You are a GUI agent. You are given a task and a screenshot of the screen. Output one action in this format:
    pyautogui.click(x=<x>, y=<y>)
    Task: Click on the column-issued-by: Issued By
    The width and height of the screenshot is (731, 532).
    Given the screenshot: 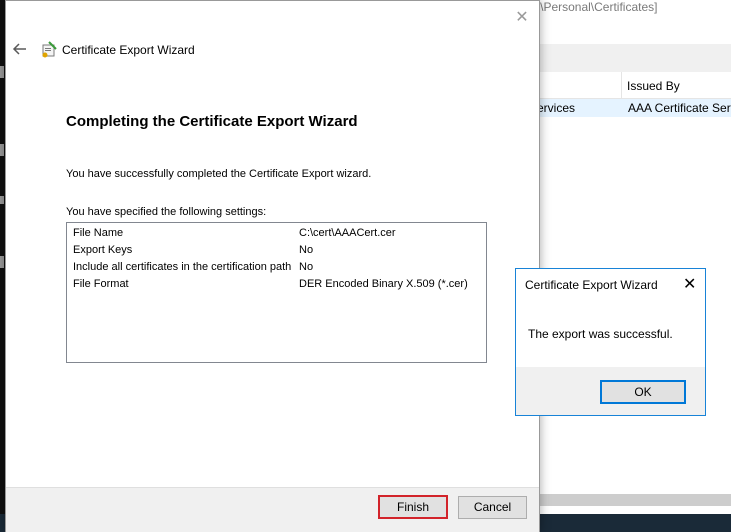 What is the action you would take?
    pyautogui.click(x=650, y=85)
    